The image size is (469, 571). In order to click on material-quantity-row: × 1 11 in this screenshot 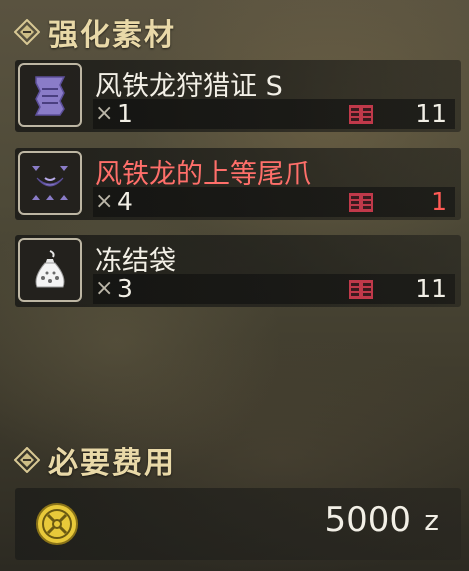, I will do `click(274, 114)`.